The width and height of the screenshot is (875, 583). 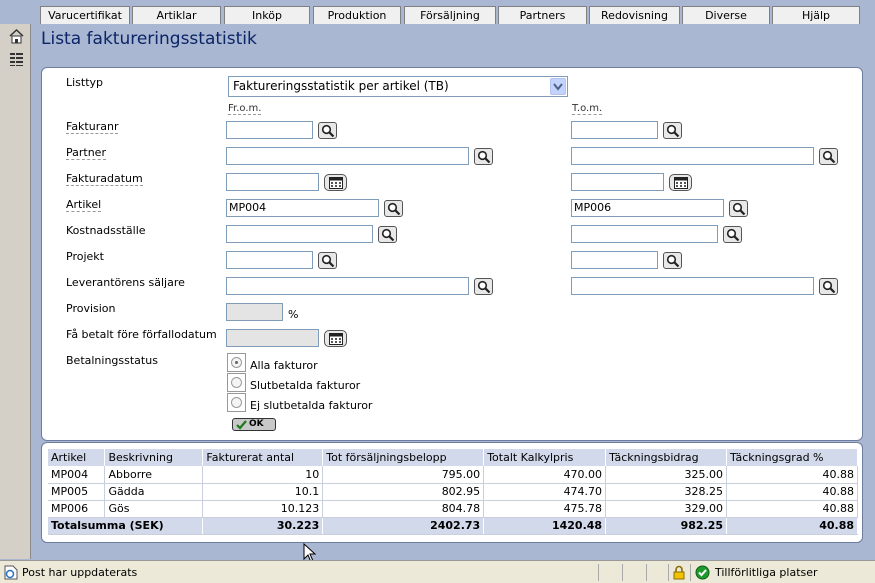 I want to click on projekt-to-search-button, so click(x=672, y=260).